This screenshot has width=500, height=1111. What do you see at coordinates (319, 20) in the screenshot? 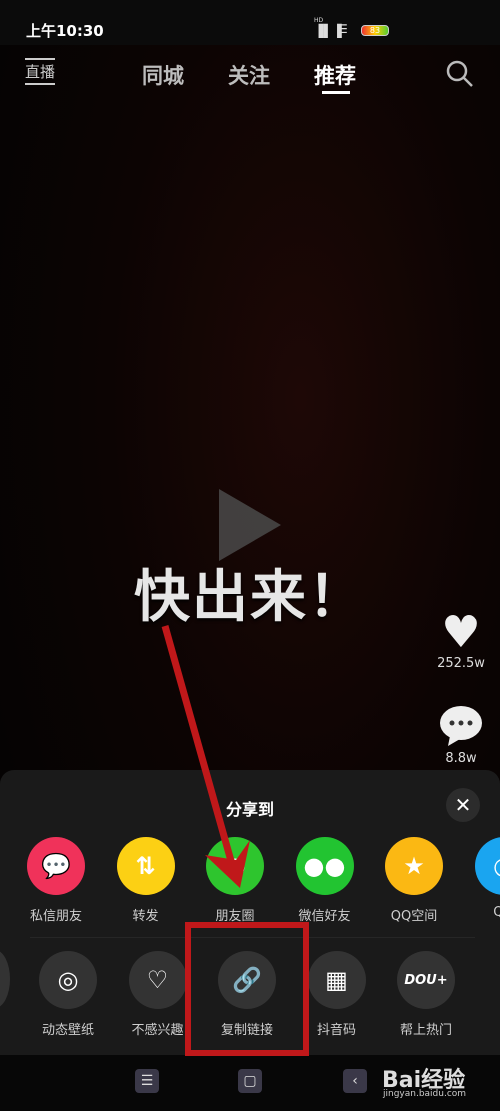
I see `network-hd: HD` at bounding box center [319, 20].